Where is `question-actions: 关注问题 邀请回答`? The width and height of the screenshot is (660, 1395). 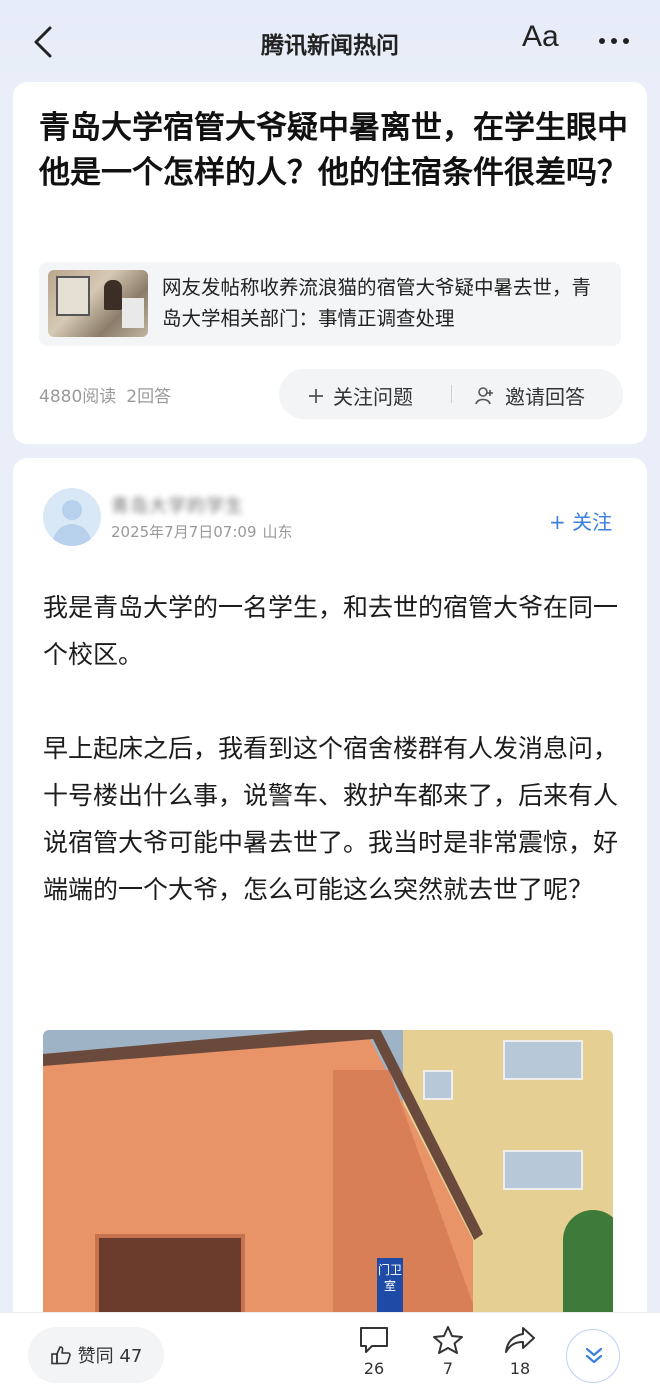 question-actions: 关注问题 邀请回答 is located at coordinates (451, 394).